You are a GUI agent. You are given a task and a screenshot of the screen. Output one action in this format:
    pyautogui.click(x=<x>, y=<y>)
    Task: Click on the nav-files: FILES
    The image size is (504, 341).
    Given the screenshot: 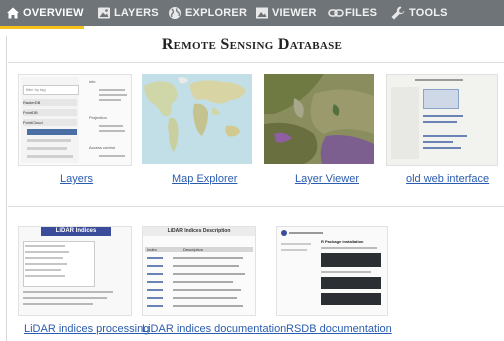 What is the action you would take?
    pyautogui.click(x=352, y=13)
    